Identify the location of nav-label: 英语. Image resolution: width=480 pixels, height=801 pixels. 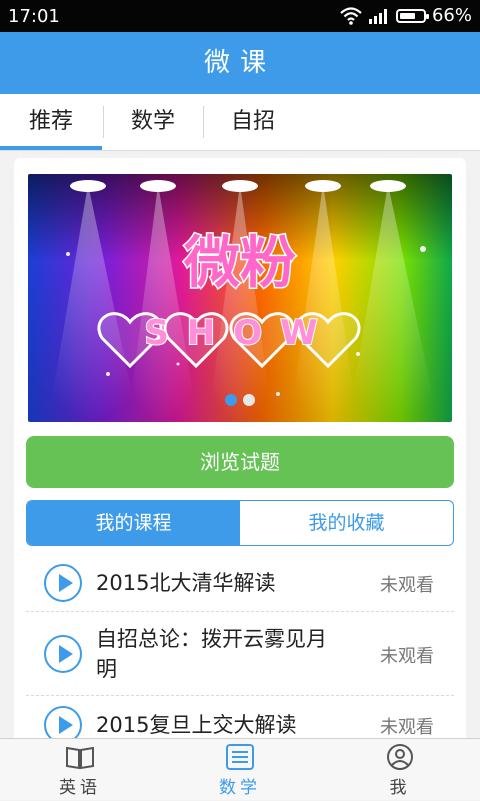
(80, 788).